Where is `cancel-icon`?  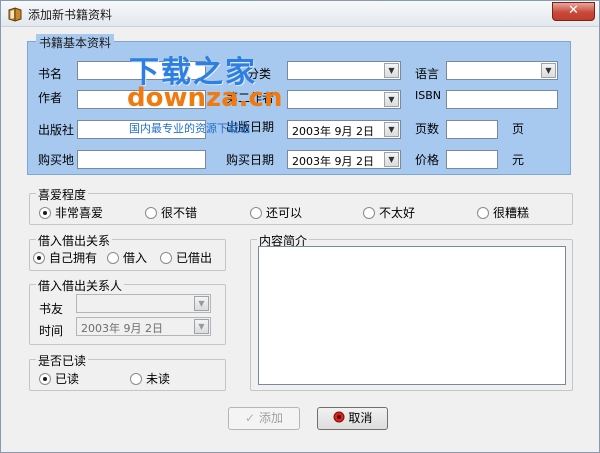 cancel-icon is located at coordinates (339, 417).